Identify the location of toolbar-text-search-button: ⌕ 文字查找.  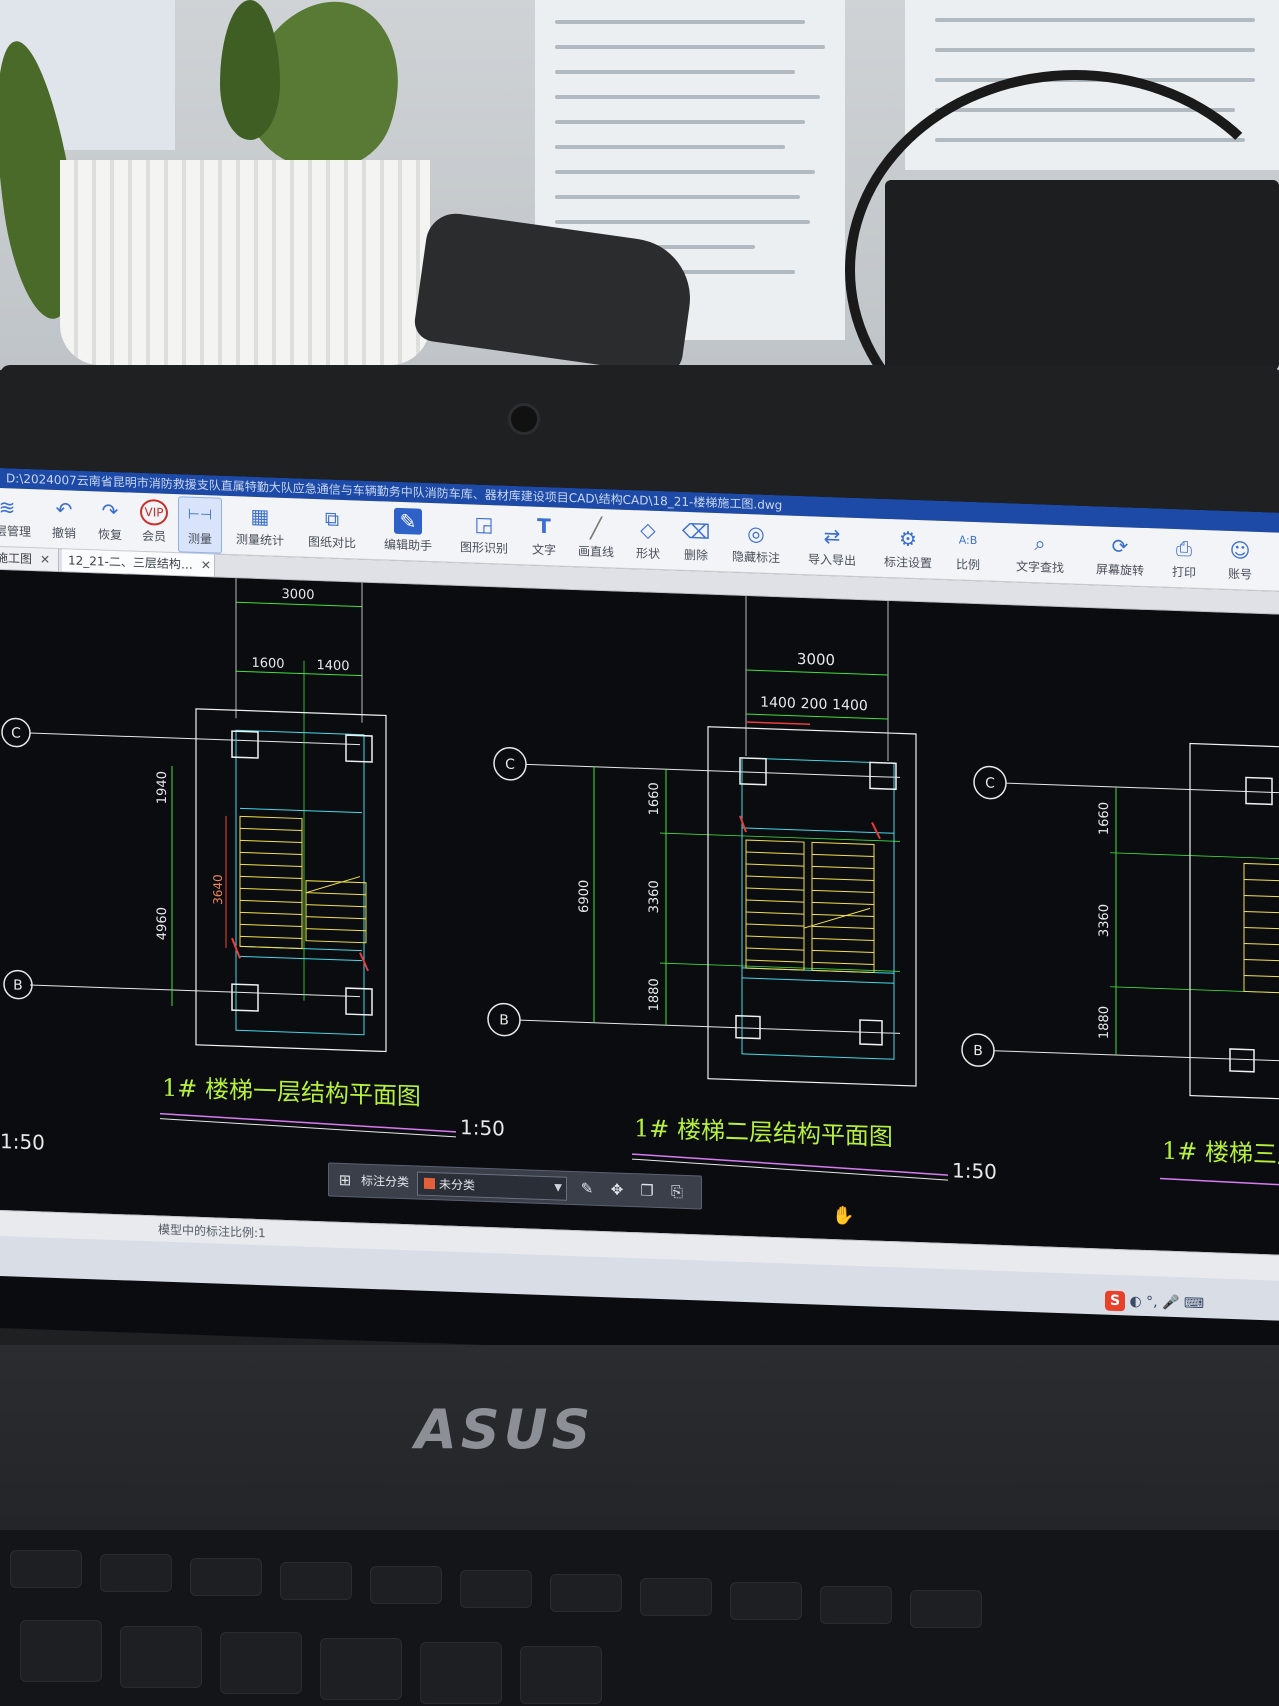
(1040, 553).